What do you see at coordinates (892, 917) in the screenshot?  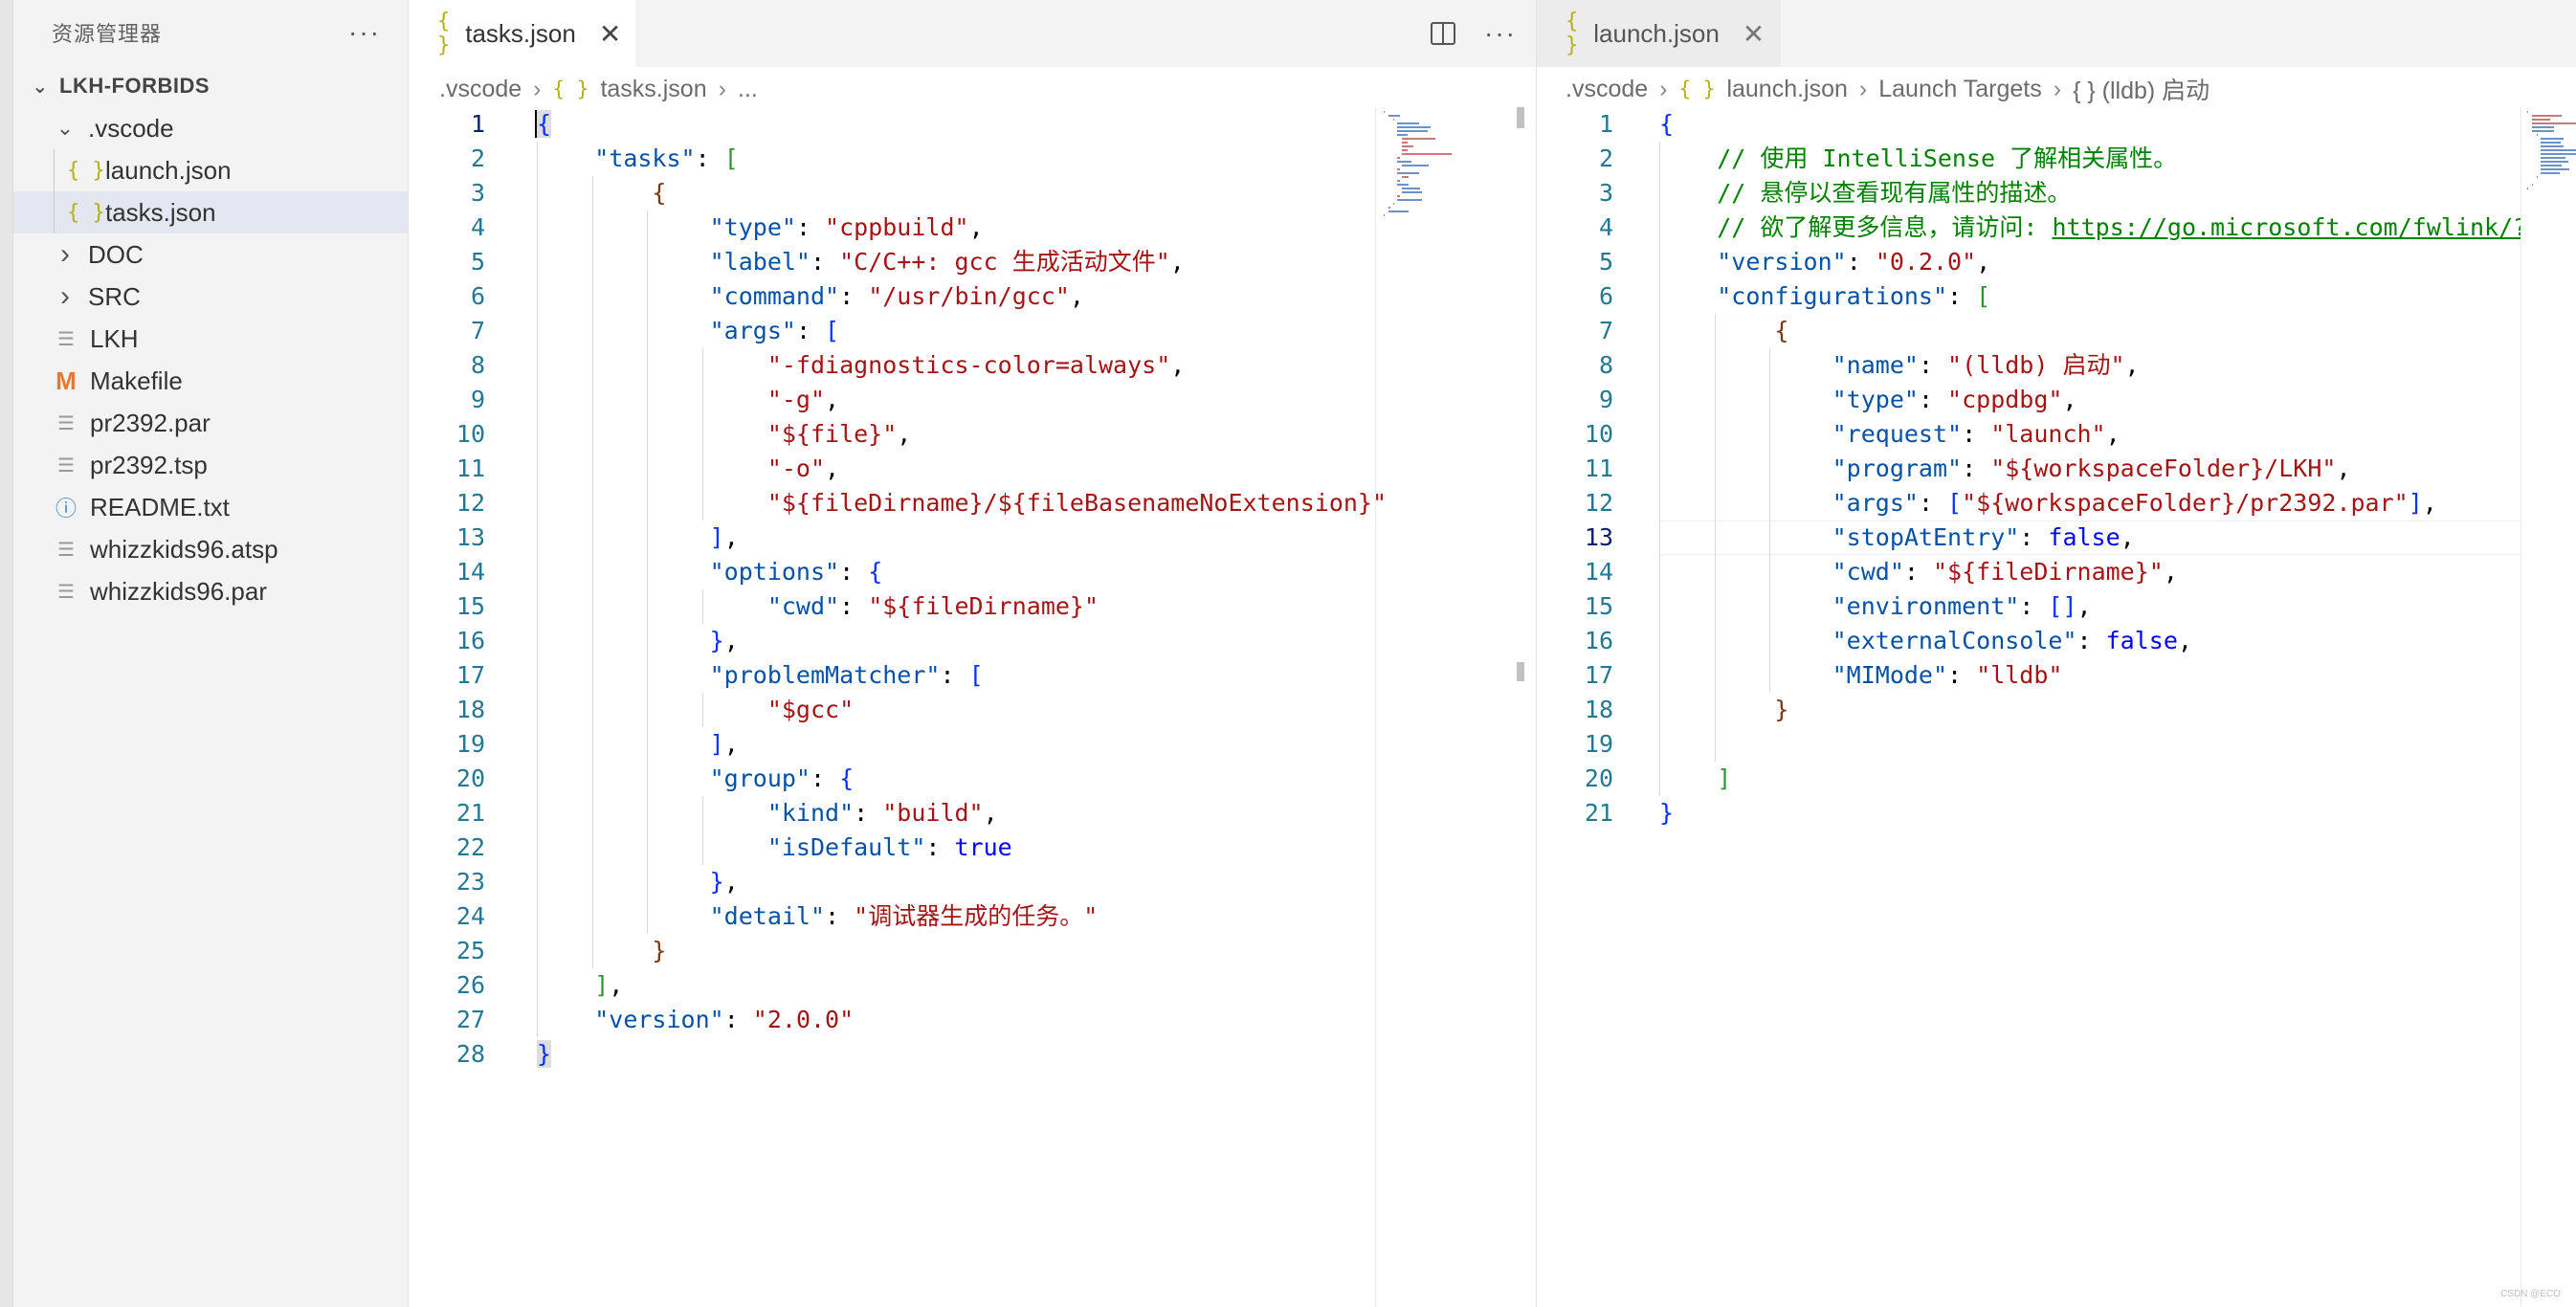 I see `code-line: 24 "detail": "调试器生成的任务。"` at bounding box center [892, 917].